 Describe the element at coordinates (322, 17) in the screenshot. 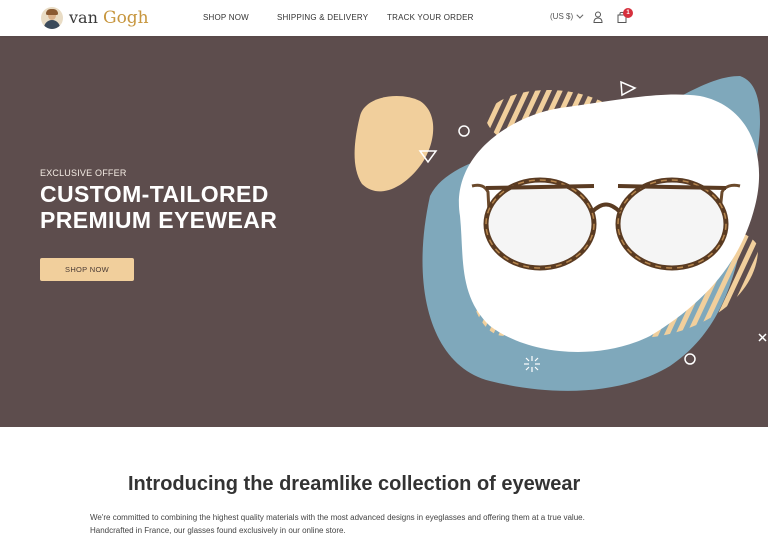

I see `nav-shipping-delivery: SHIPPING & DELIVERY` at that location.